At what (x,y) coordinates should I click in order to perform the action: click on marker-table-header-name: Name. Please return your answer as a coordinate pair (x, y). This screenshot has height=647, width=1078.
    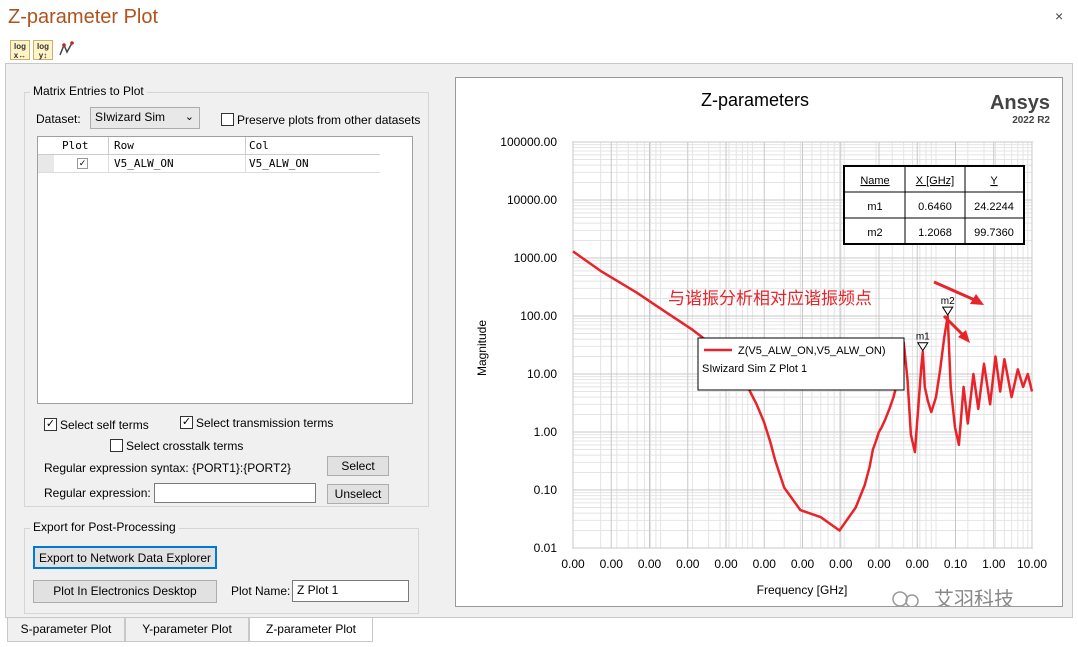
    Looking at the image, I should click on (874, 181).